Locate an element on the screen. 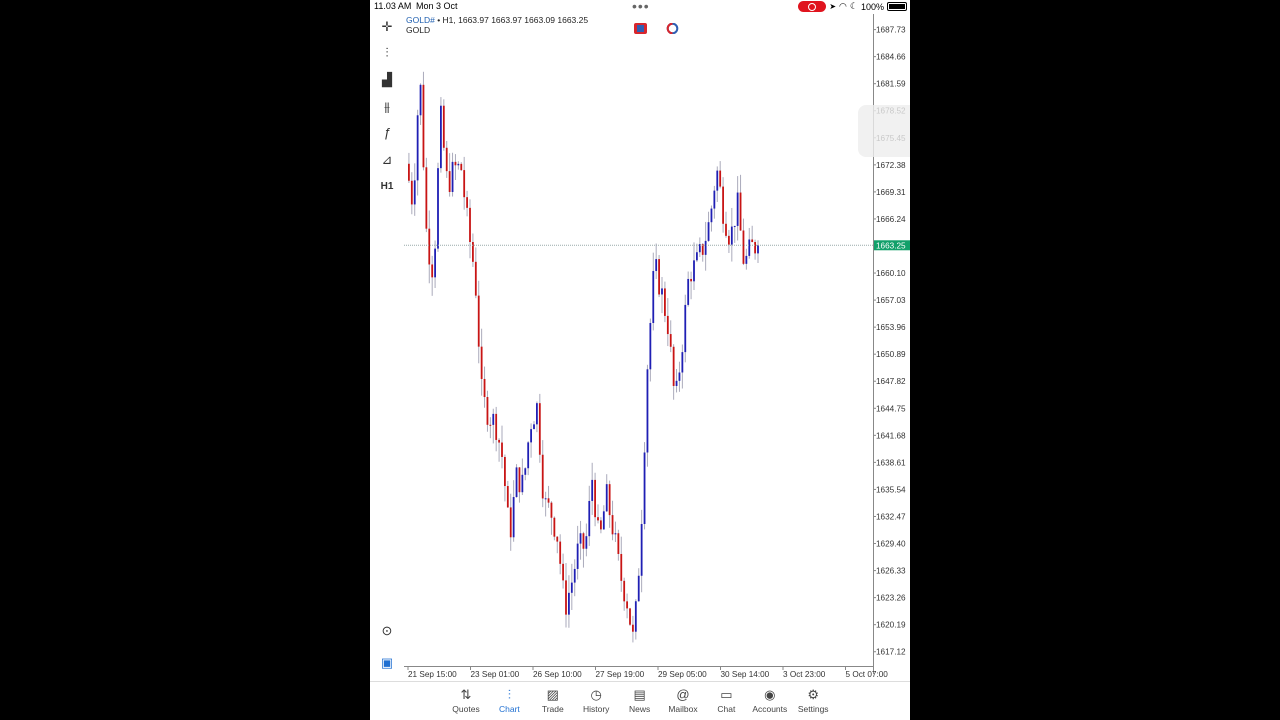 This screenshot has width=1280, height=720. do-not-disturb-icon: ☾ is located at coordinates (853, 6).